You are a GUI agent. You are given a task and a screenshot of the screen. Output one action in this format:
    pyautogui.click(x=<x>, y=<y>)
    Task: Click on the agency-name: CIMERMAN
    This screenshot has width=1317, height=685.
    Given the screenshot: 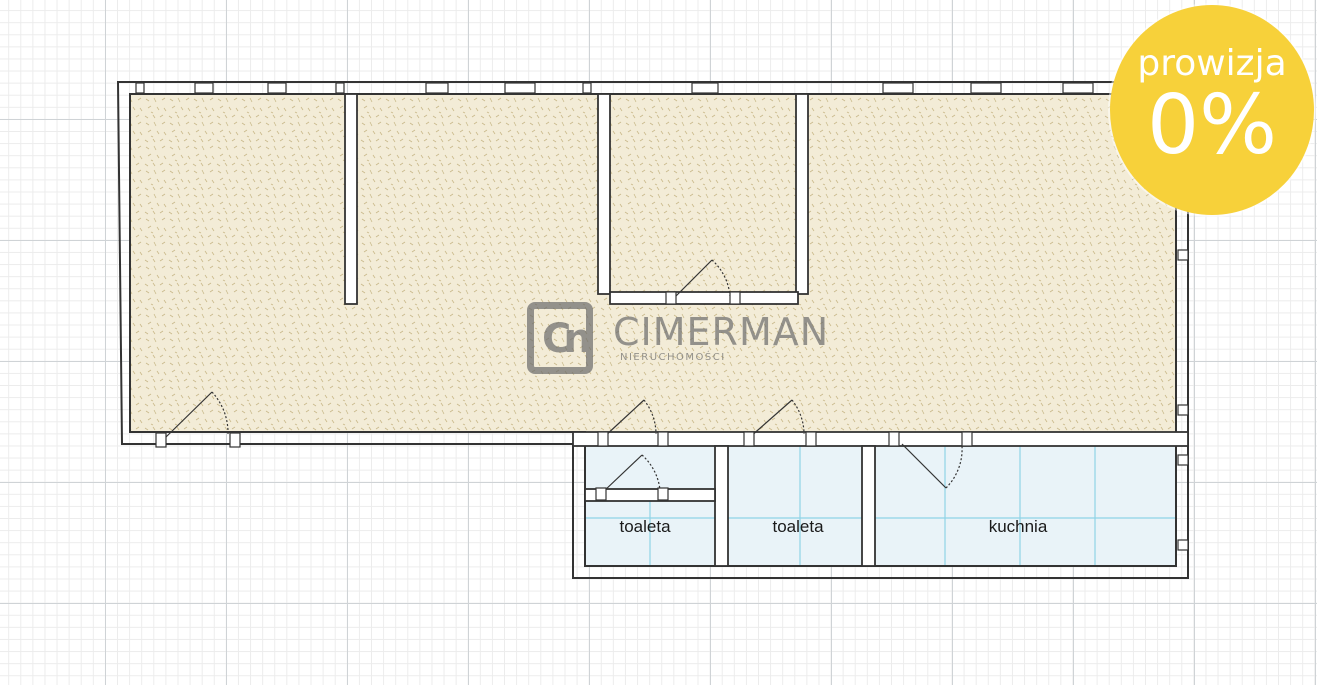 What is the action you would take?
    pyautogui.click(x=721, y=332)
    